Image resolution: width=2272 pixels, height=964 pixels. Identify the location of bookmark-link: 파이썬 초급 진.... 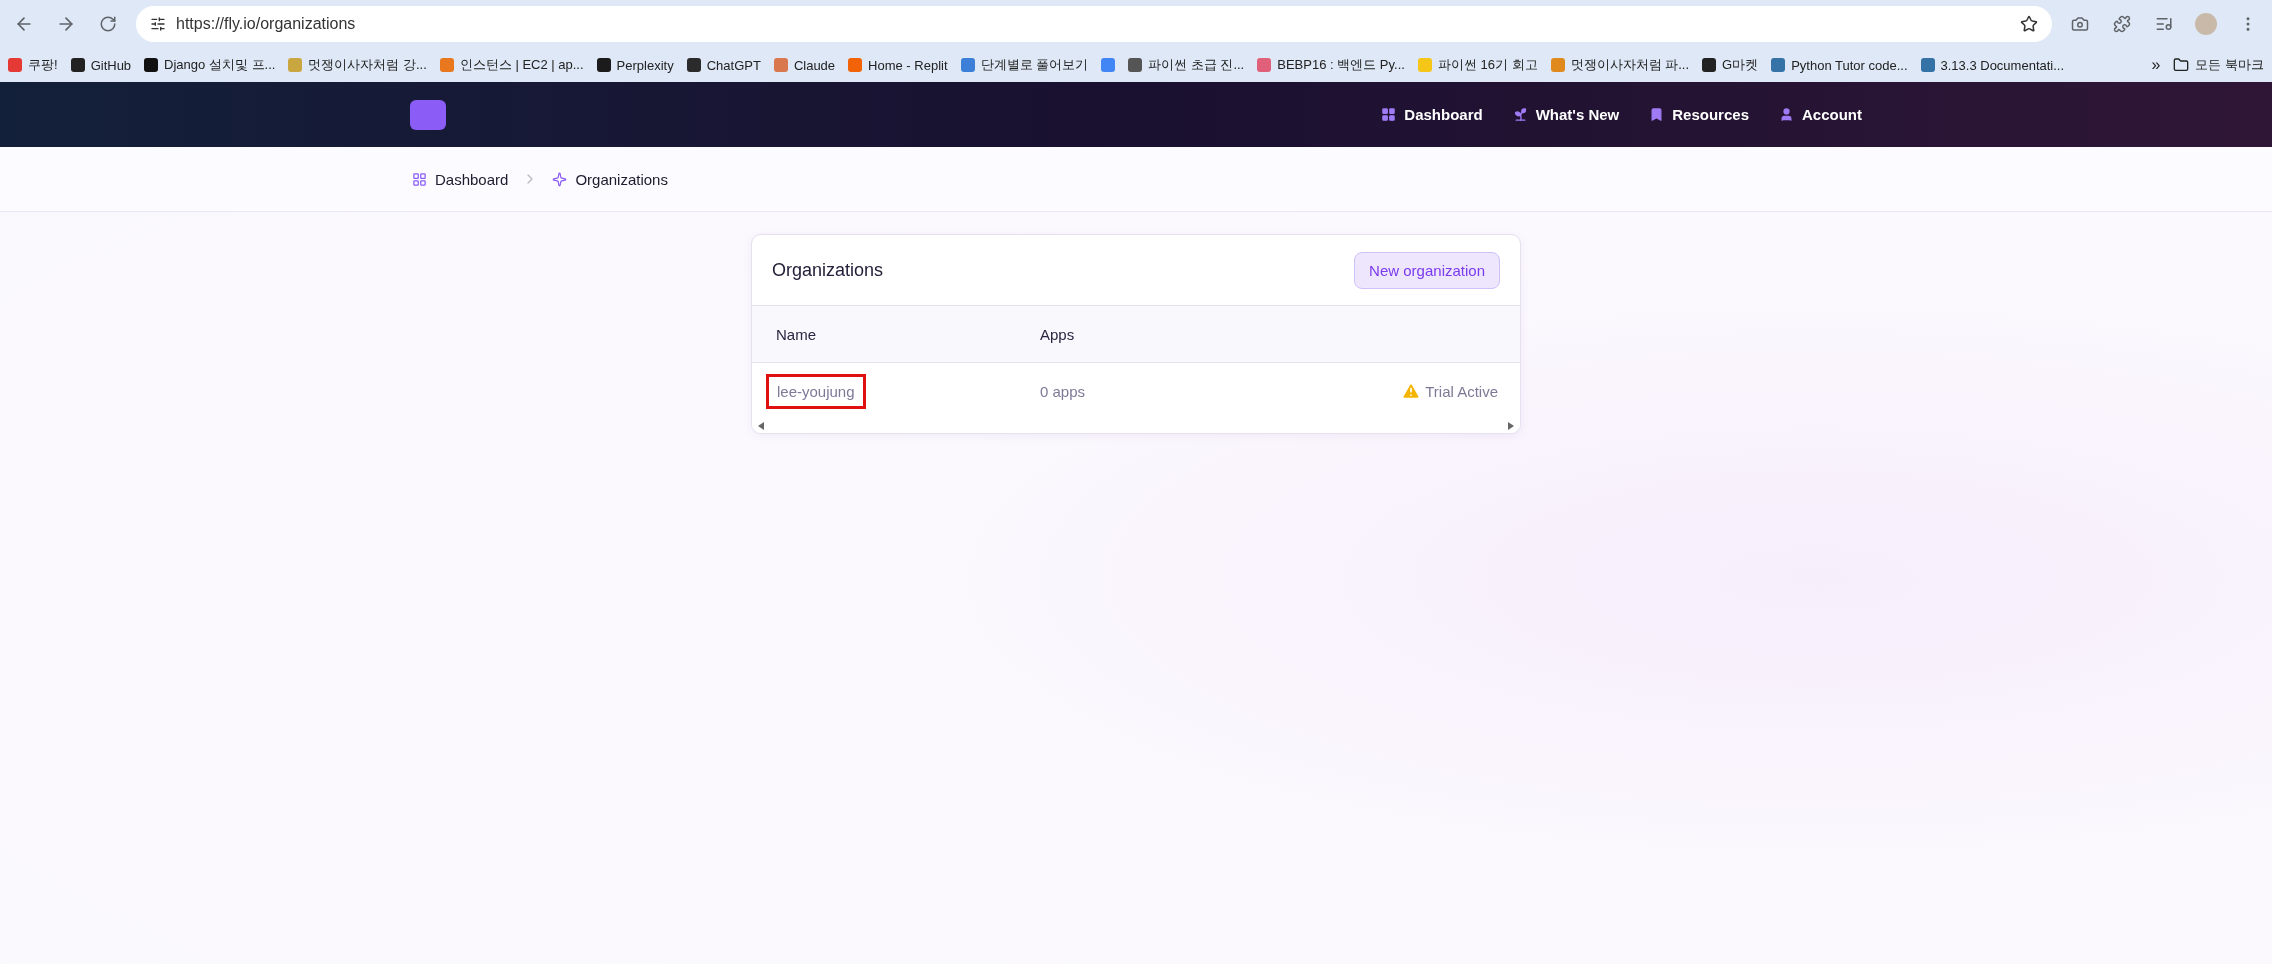
(1196, 65).